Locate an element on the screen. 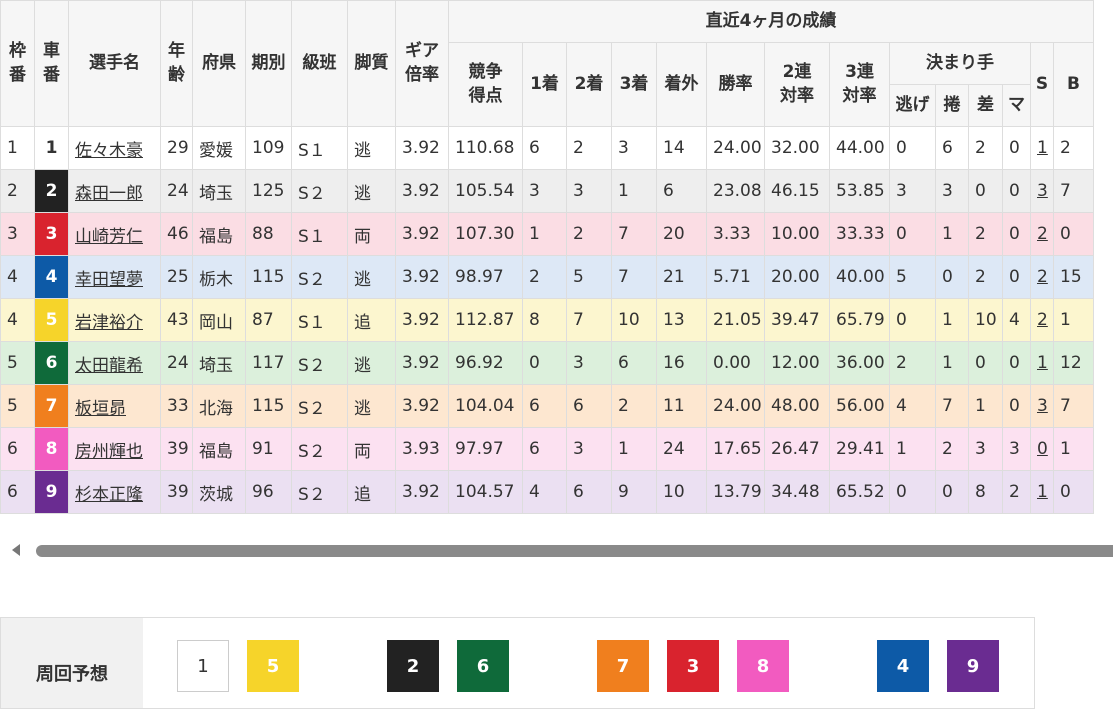 The image size is (1113, 709). header-term: 期別 is located at coordinates (268, 63).